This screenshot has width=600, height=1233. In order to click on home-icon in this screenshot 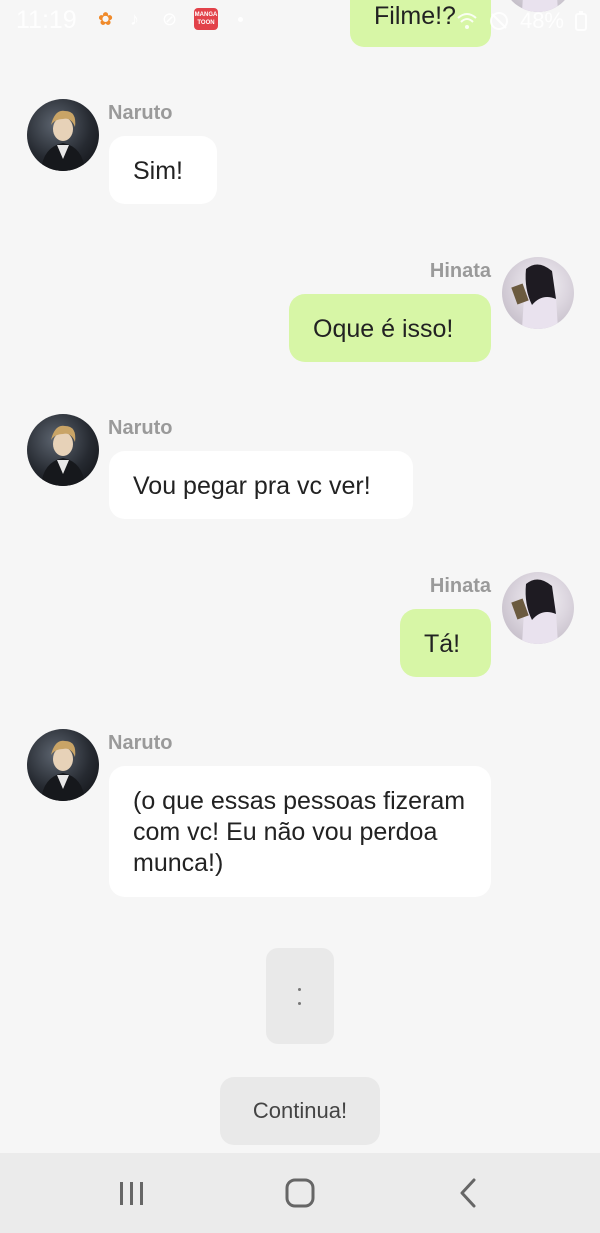, I will do `click(300, 1193)`.